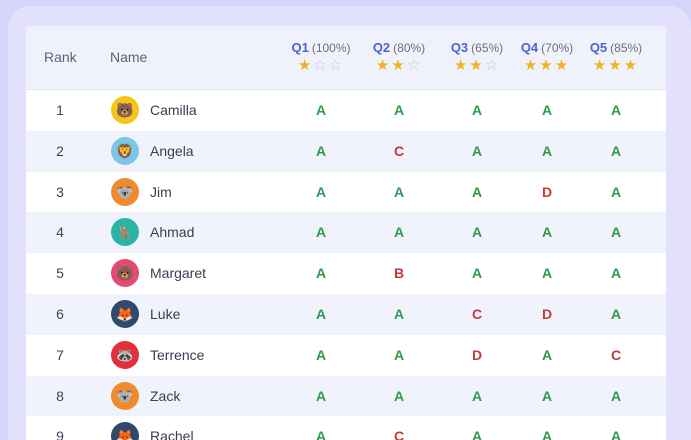 This screenshot has width=691, height=440. I want to click on question-percent: (100%), so click(331, 48).